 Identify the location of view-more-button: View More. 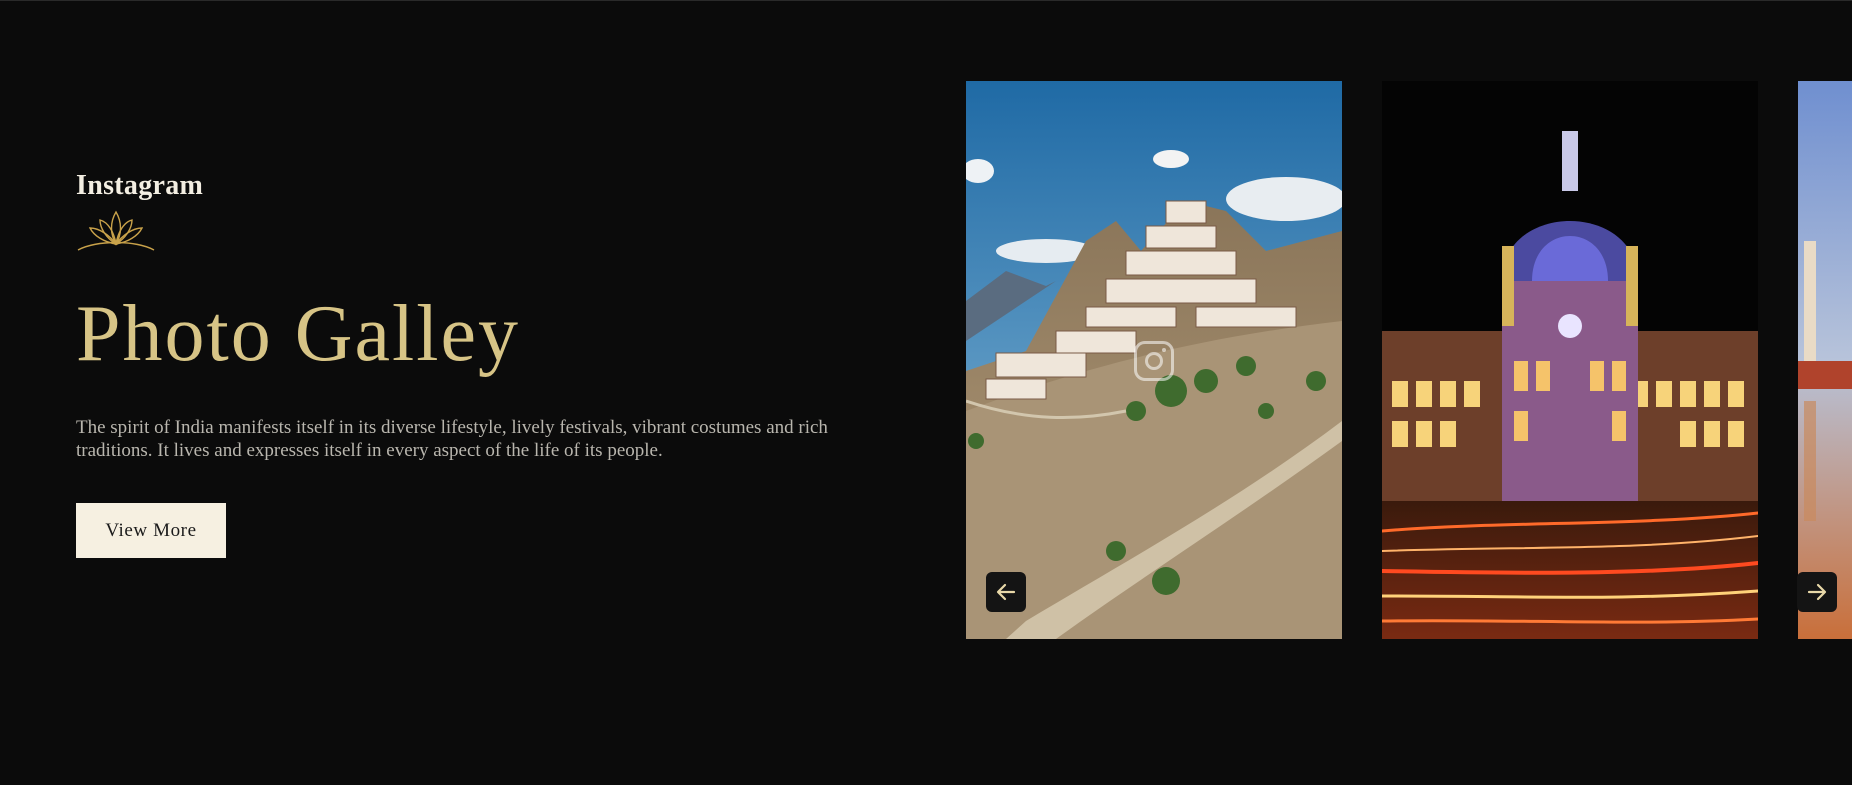
(151, 530).